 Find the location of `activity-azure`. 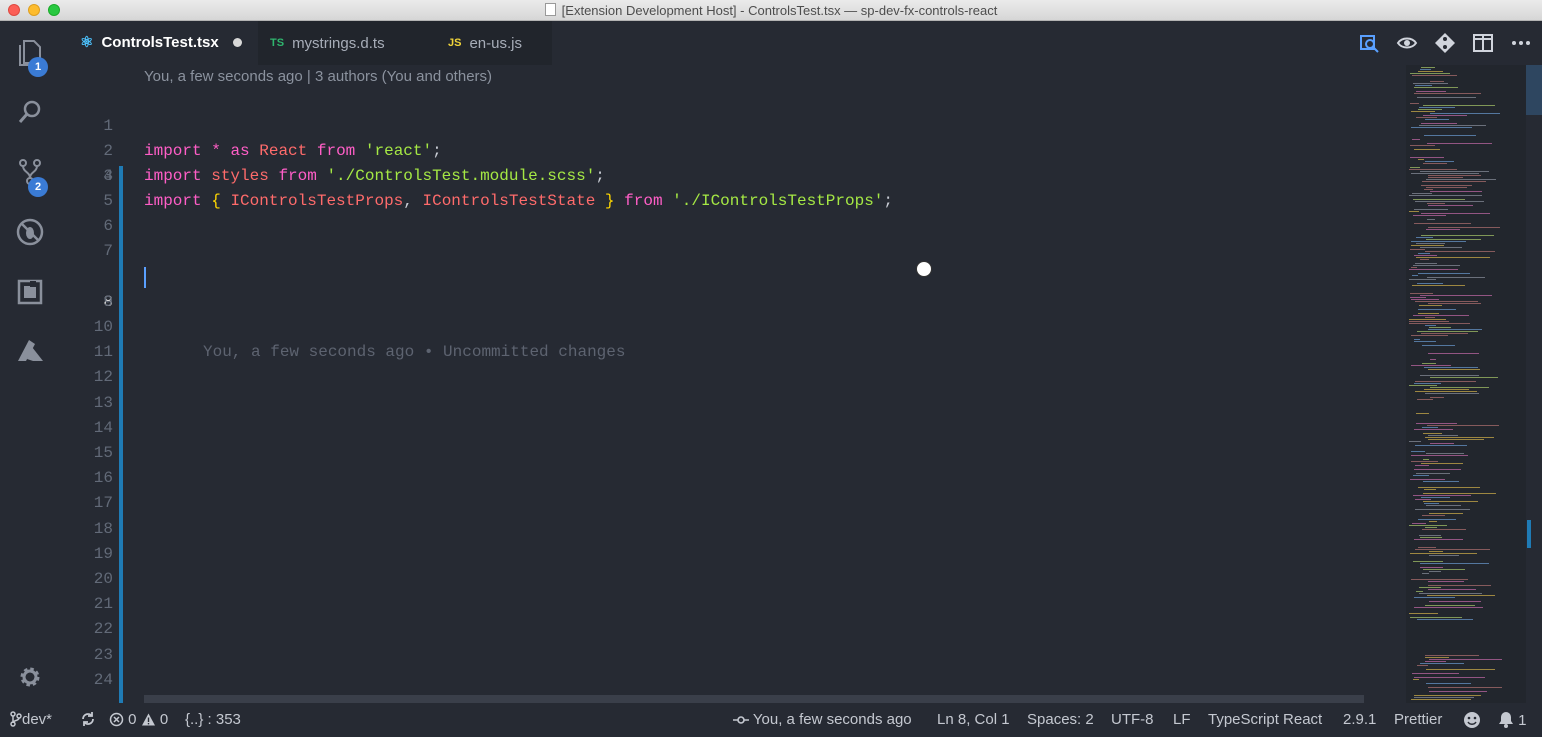

activity-azure is located at coordinates (30, 352).